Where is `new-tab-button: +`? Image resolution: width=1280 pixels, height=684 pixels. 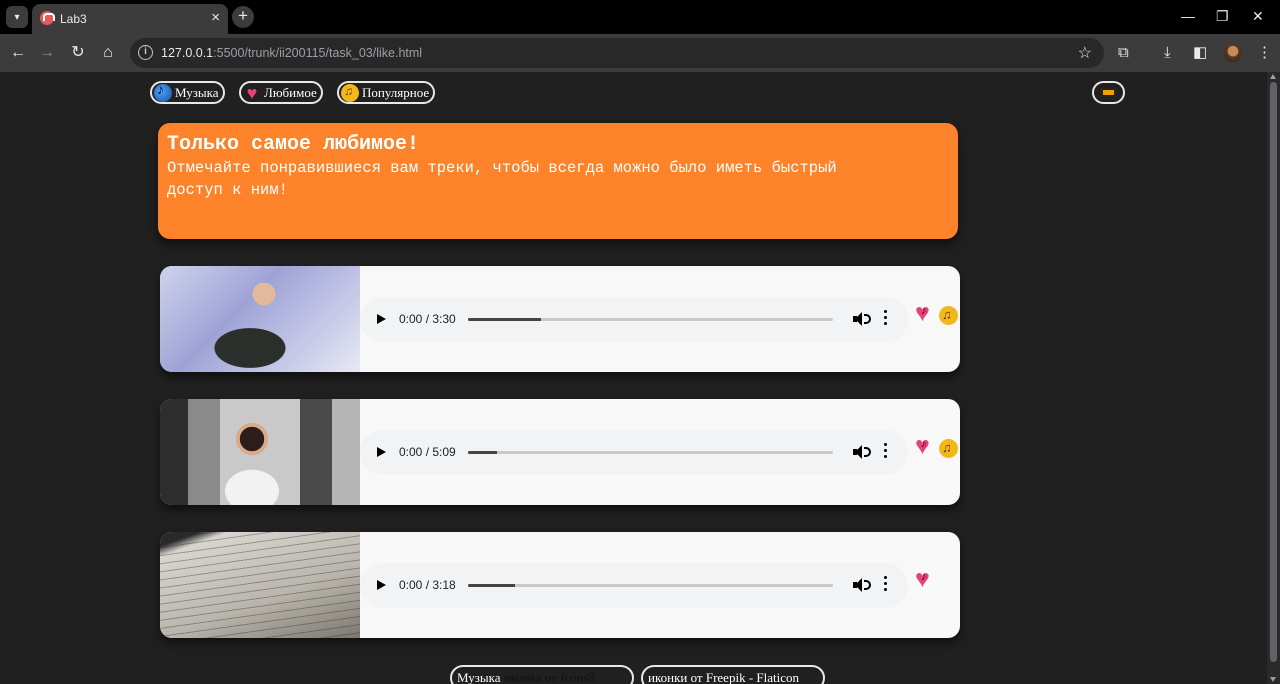 new-tab-button: + is located at coordinates (243, 17).